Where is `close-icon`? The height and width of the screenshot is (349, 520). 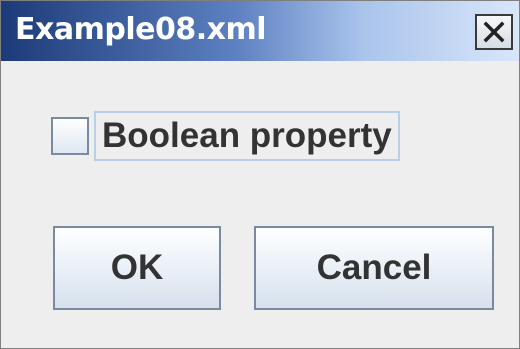 close-icon is located at coordinates (494, 32).